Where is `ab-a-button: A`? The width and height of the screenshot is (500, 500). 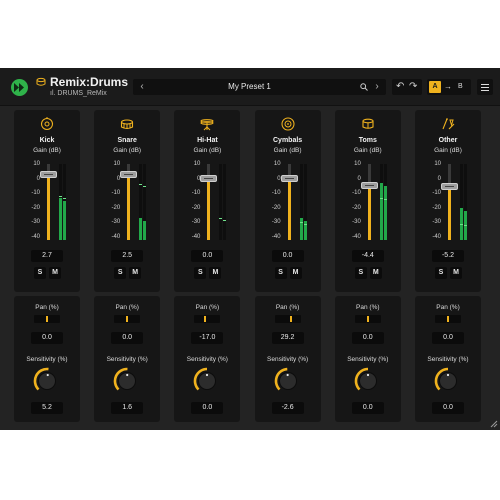 ab-a-button: A is located at coordinates (435, 87).